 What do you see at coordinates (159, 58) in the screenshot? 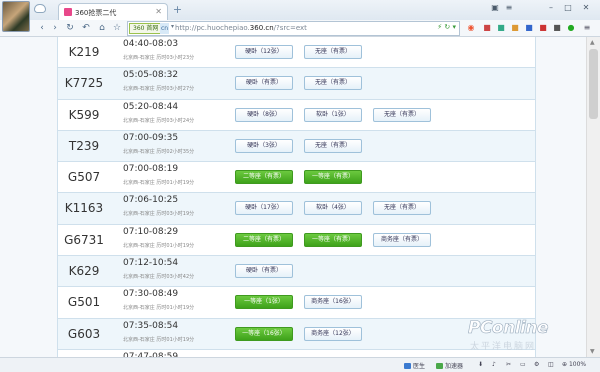
I see `train-route: 北京西-石家庄 历时03小时23分` at bounding box center [159, 58].